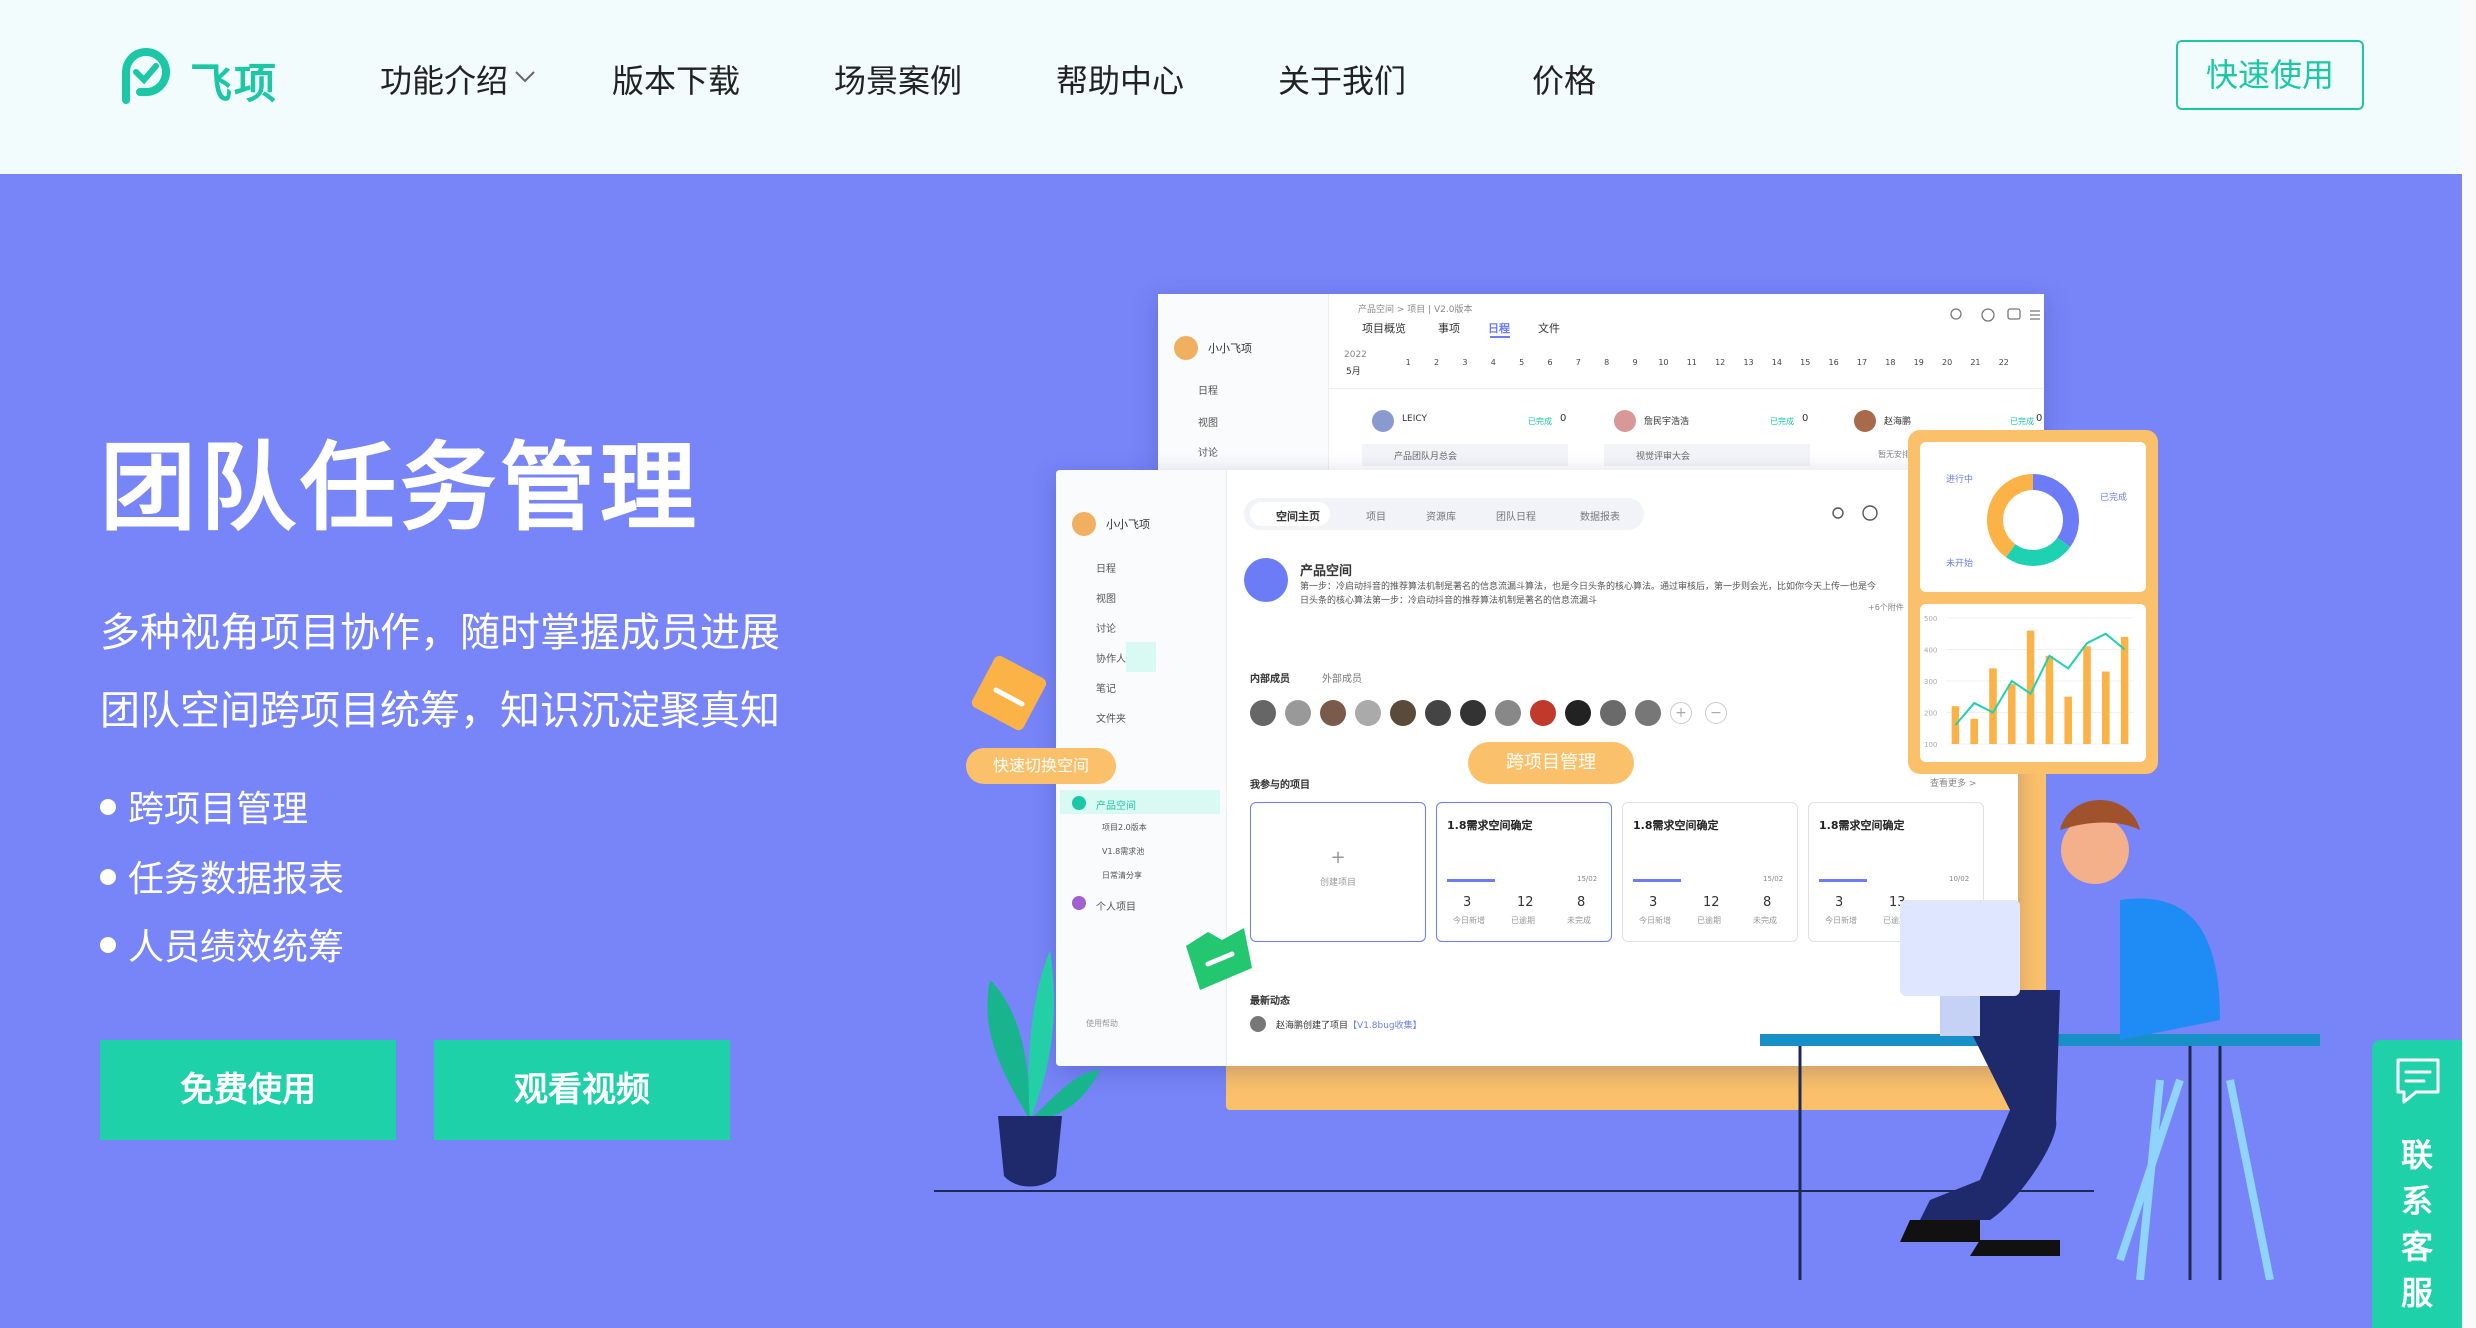  What do you see at coordinates (1298, 516) in the screenshot?
I see `tab-space-home: 空间主页` at bounding box center [1298, 516].